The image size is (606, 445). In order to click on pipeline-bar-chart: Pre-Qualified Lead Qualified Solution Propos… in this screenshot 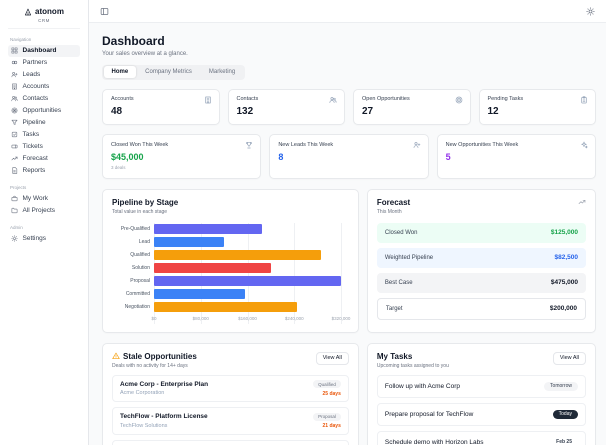, I will do `click(231, 273)`.